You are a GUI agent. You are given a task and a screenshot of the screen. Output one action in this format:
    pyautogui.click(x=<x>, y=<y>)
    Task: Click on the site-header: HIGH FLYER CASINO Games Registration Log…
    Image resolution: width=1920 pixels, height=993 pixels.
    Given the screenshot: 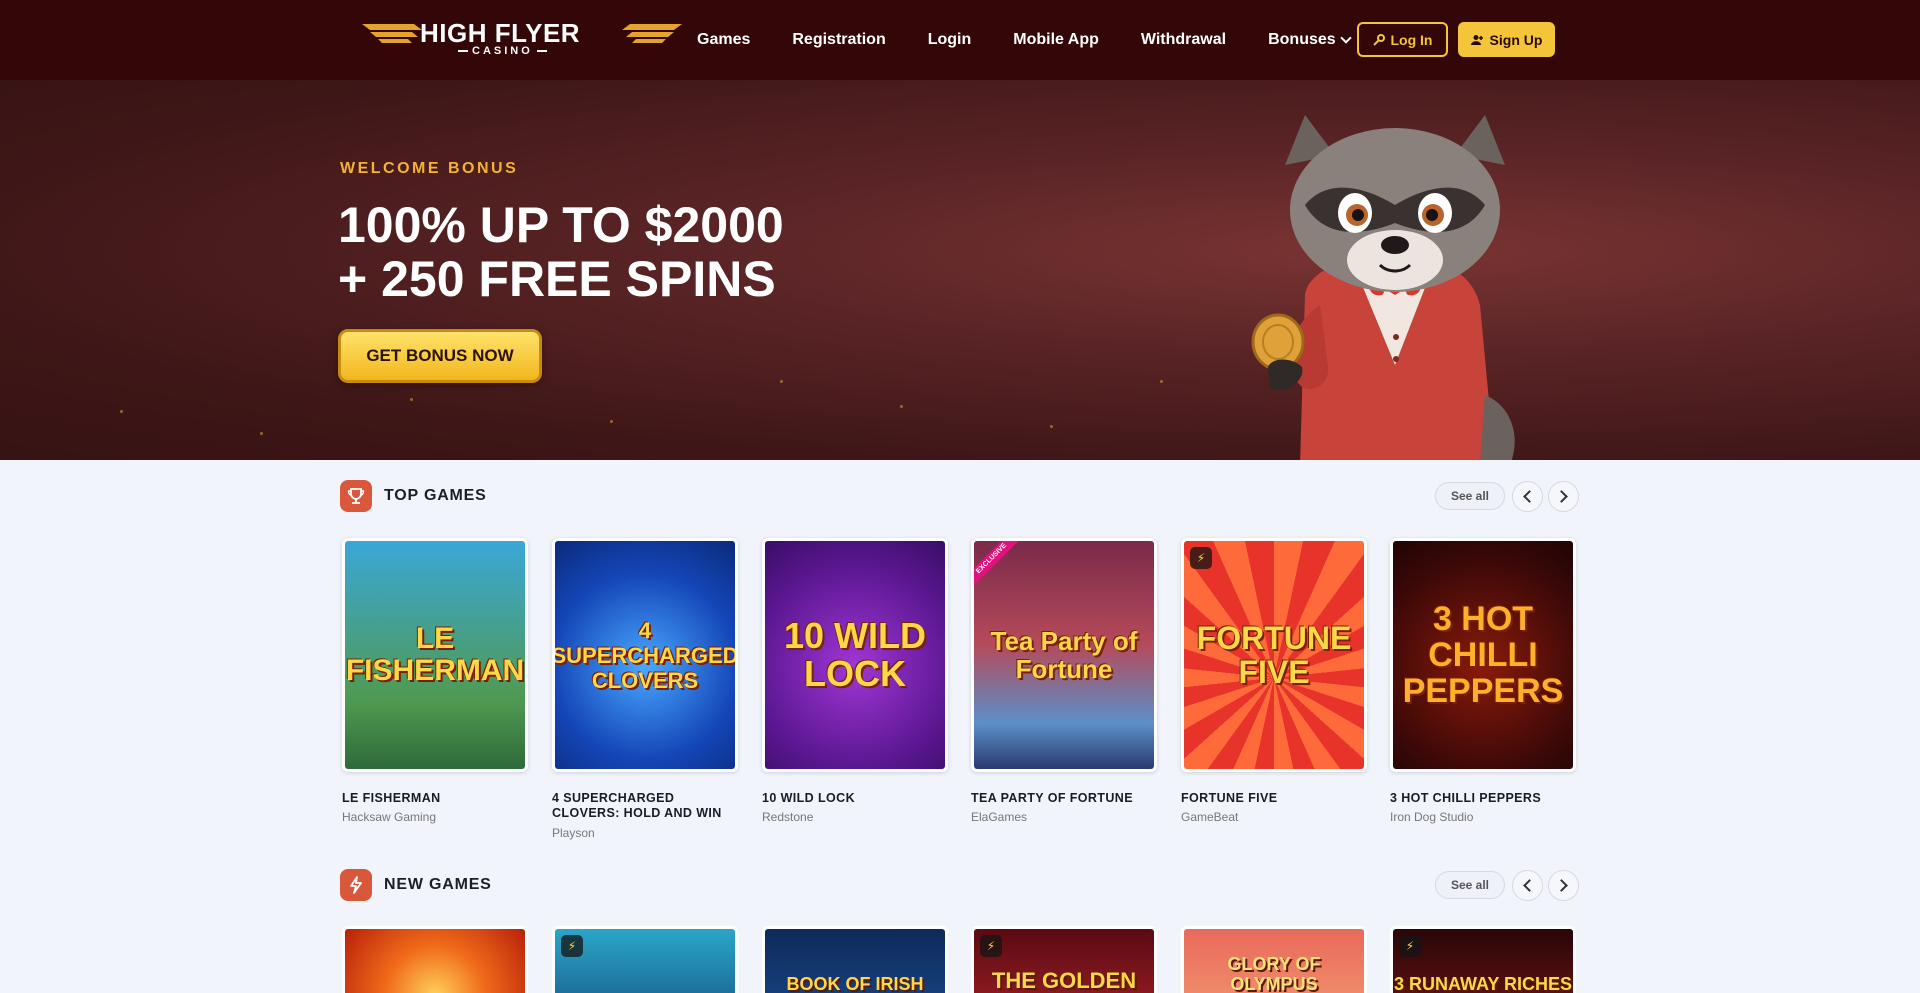 What is the action you would take?
    pyautogui.click(x=960, y=40)
    